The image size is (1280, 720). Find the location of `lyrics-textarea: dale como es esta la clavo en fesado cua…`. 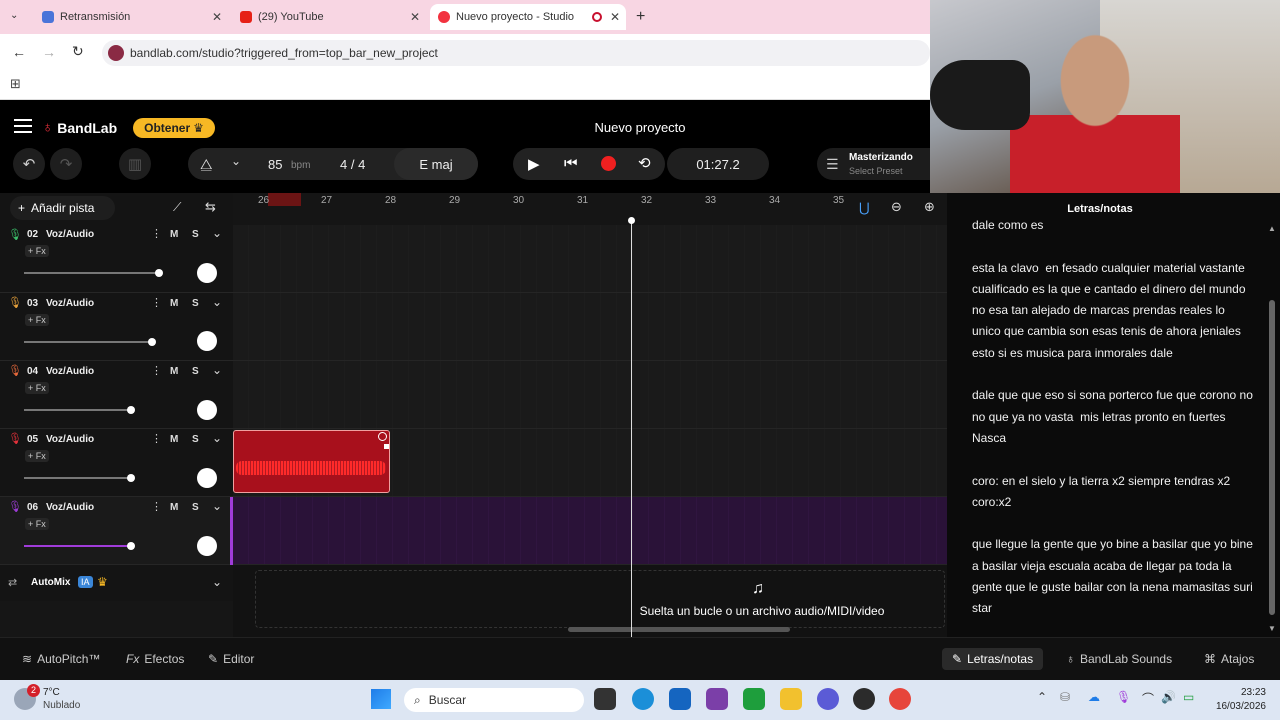

lyrics-textarea: dale como es esta la clavo en fesado cua… is located at coordinates (1113, 426).